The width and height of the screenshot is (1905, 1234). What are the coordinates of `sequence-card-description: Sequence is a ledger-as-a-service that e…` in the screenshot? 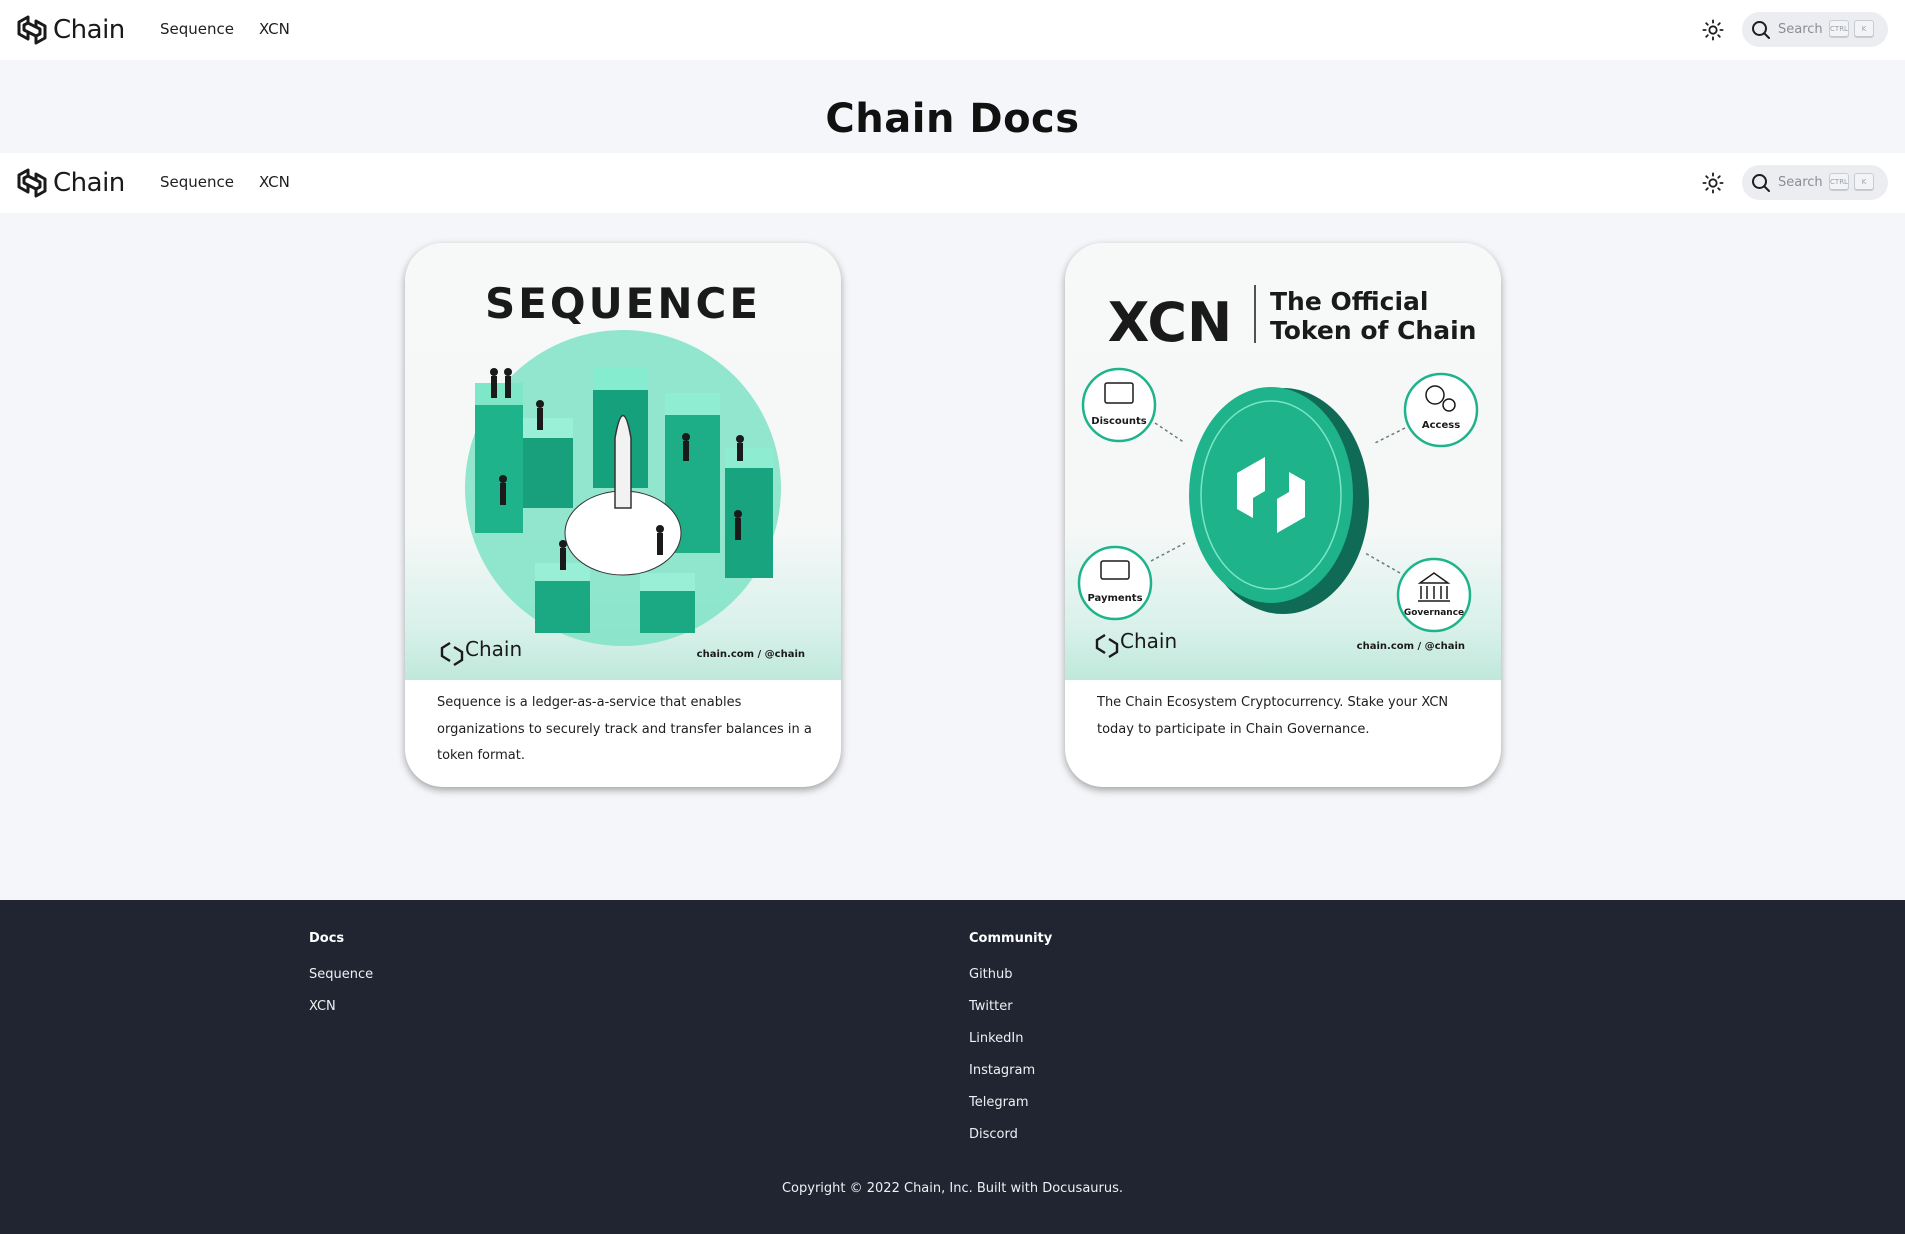 It's located at (624, 729).